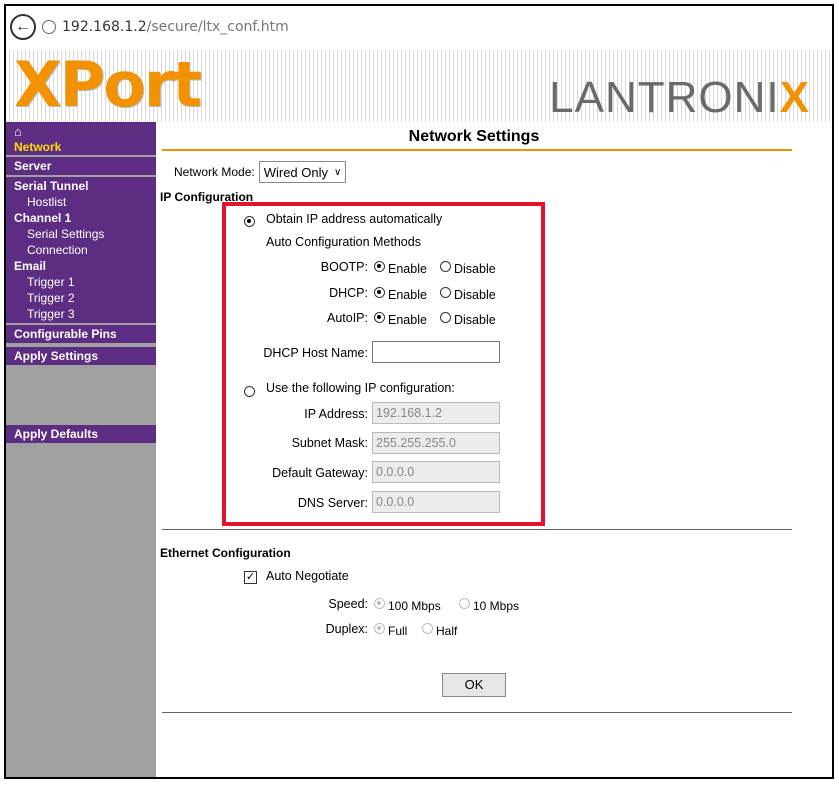  Describe the element at coordinates (217, 27) in the screenshot. I see `url-path: /secure/ltx_conf.htm` at that location.